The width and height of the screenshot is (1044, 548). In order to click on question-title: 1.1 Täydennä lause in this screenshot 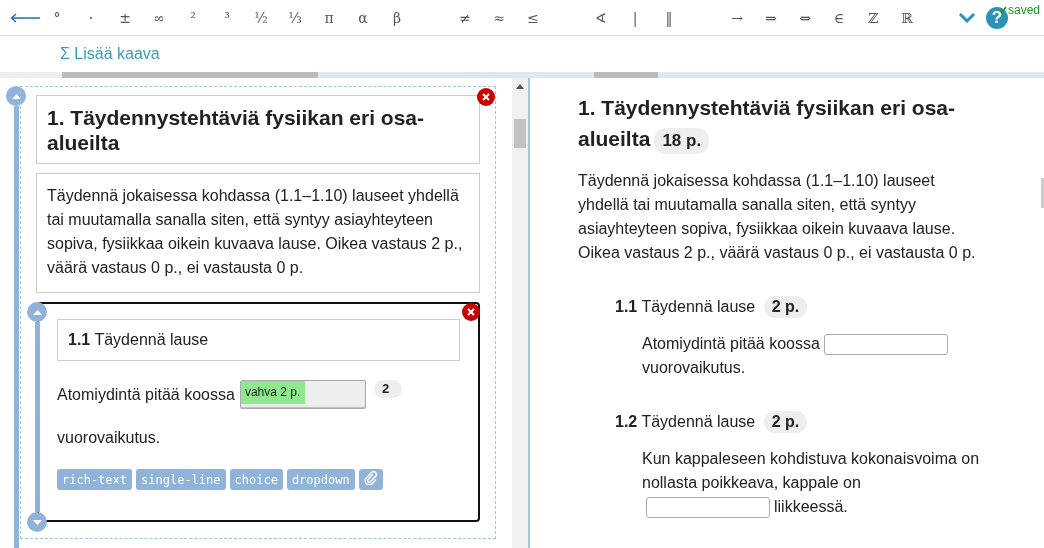, I will do `click(258, 340)`.